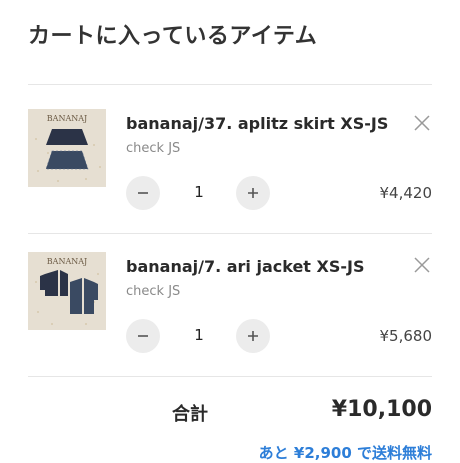 The width and height of the screenshot is (460, 463). What do you see at coordinates (406, 336) in the screenshot?
I see `item-price: ¥5,680` at bounding box center [406, 336].